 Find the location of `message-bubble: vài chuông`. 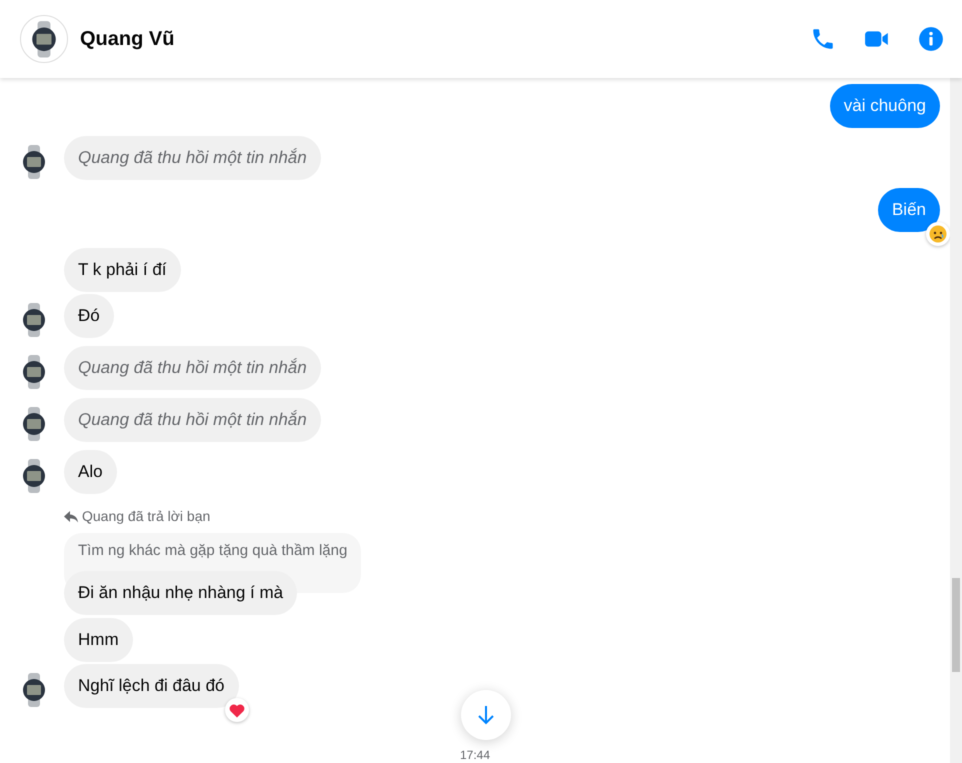

message-bubble: vài chuông is located at coordinates (885, 106).